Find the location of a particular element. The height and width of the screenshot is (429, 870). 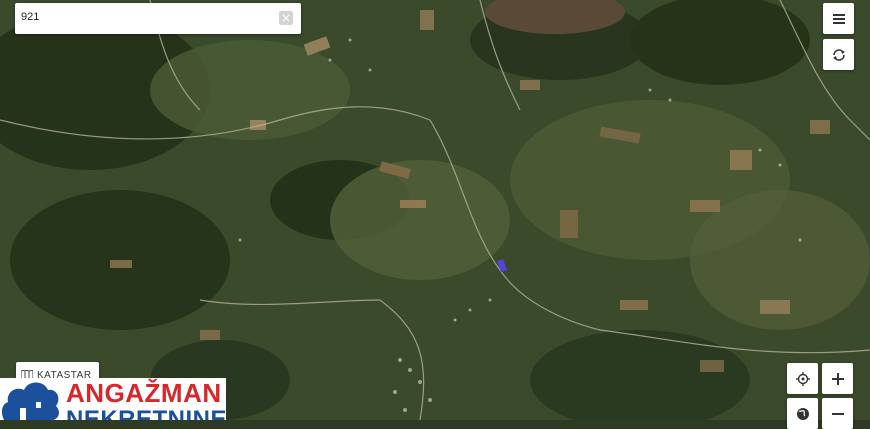

zoom-in-button is located at coordinates (837, 378).